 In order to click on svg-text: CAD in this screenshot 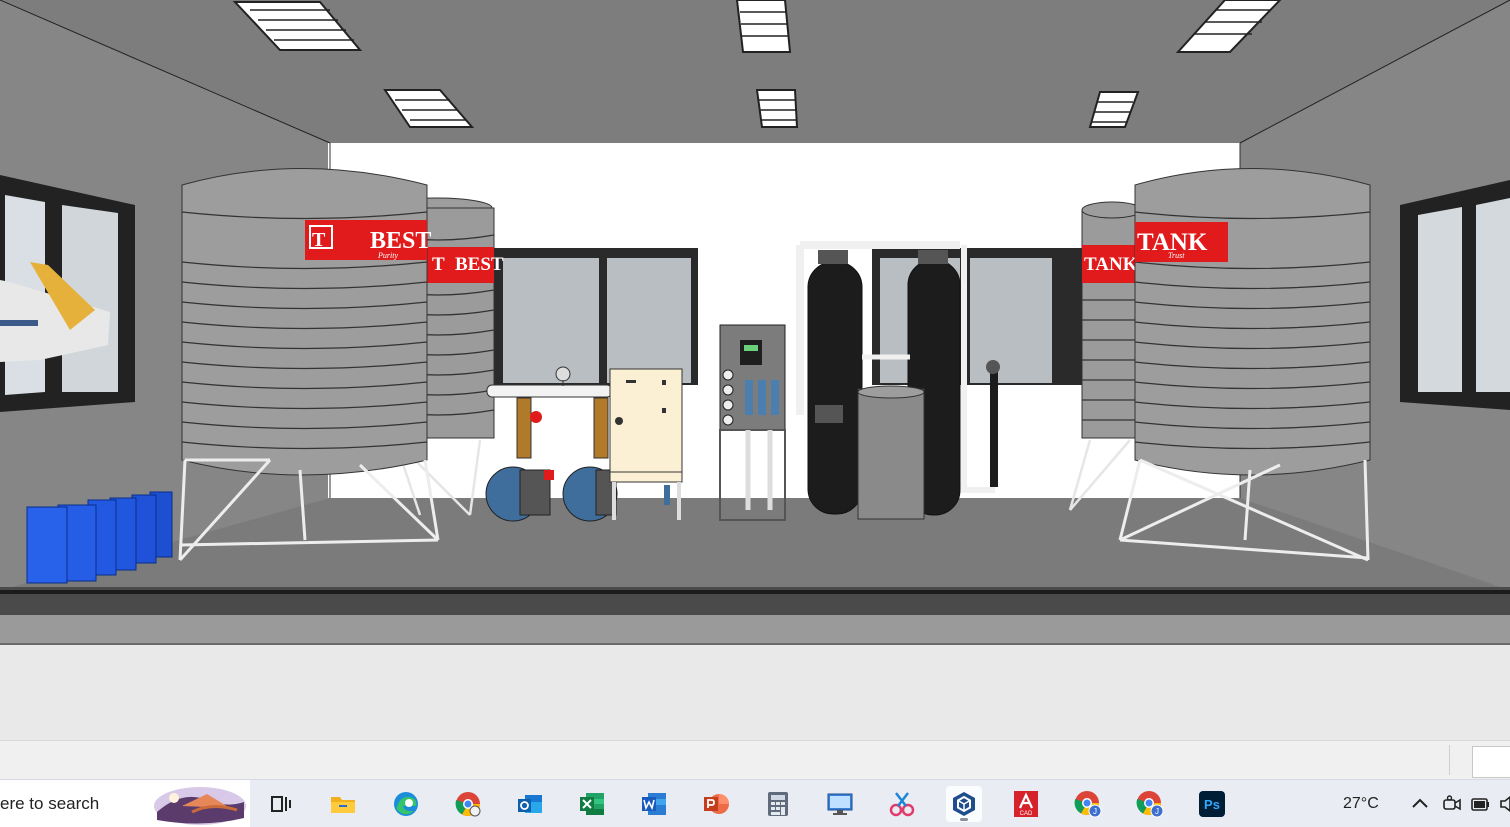, I will do `click(1026, 814)`.